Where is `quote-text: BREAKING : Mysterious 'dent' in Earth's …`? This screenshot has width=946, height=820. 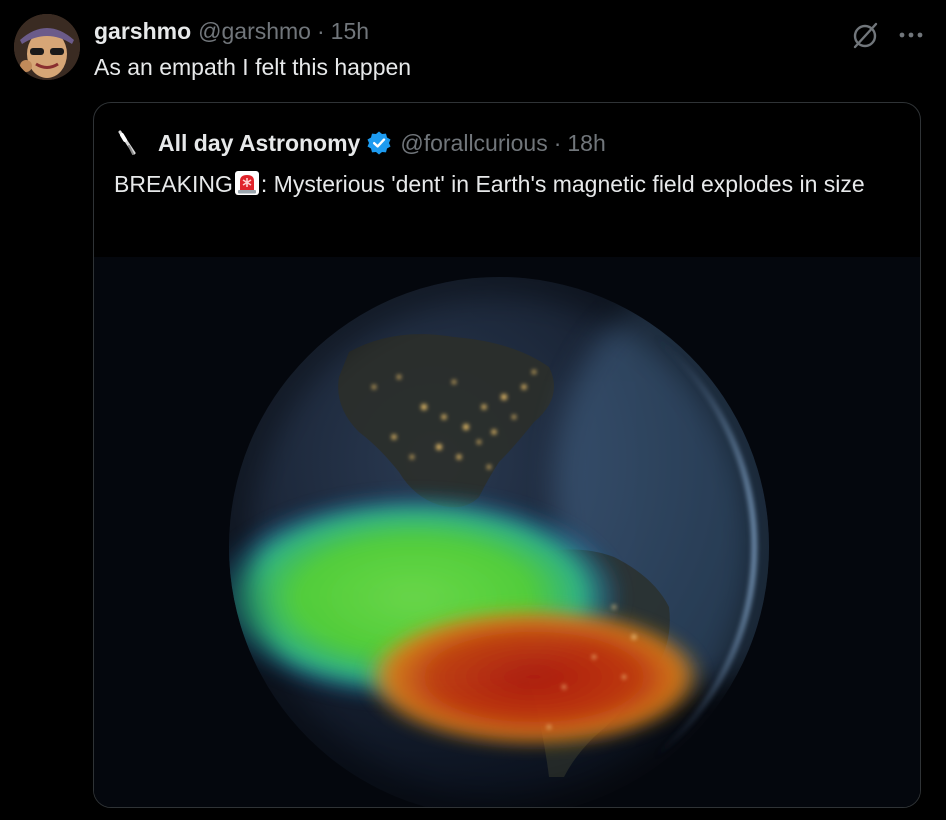 quote-text: BREAKING : Mysterious 'dent' in Earth's … is located at coordinates (504, 184).